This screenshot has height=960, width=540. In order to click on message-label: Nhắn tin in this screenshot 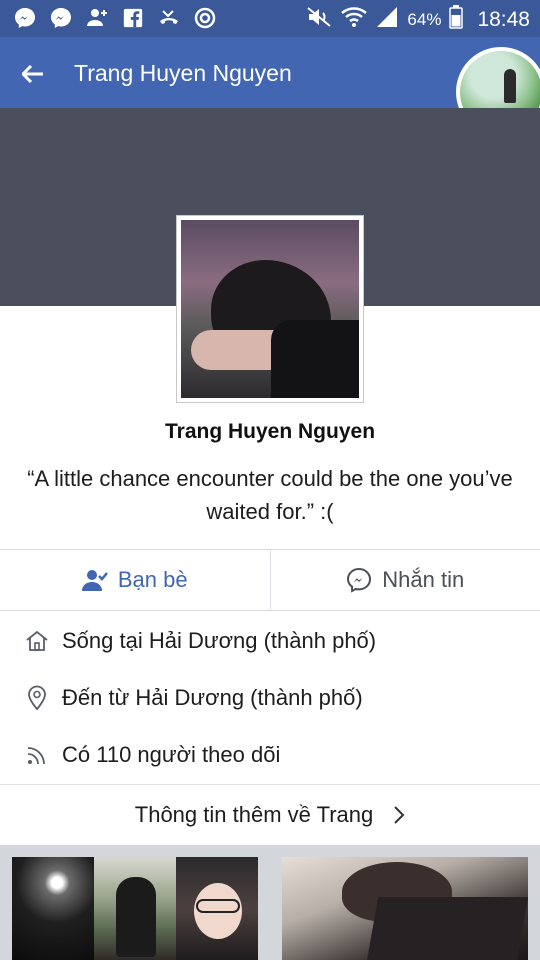, I will do `click(423, 579)`.